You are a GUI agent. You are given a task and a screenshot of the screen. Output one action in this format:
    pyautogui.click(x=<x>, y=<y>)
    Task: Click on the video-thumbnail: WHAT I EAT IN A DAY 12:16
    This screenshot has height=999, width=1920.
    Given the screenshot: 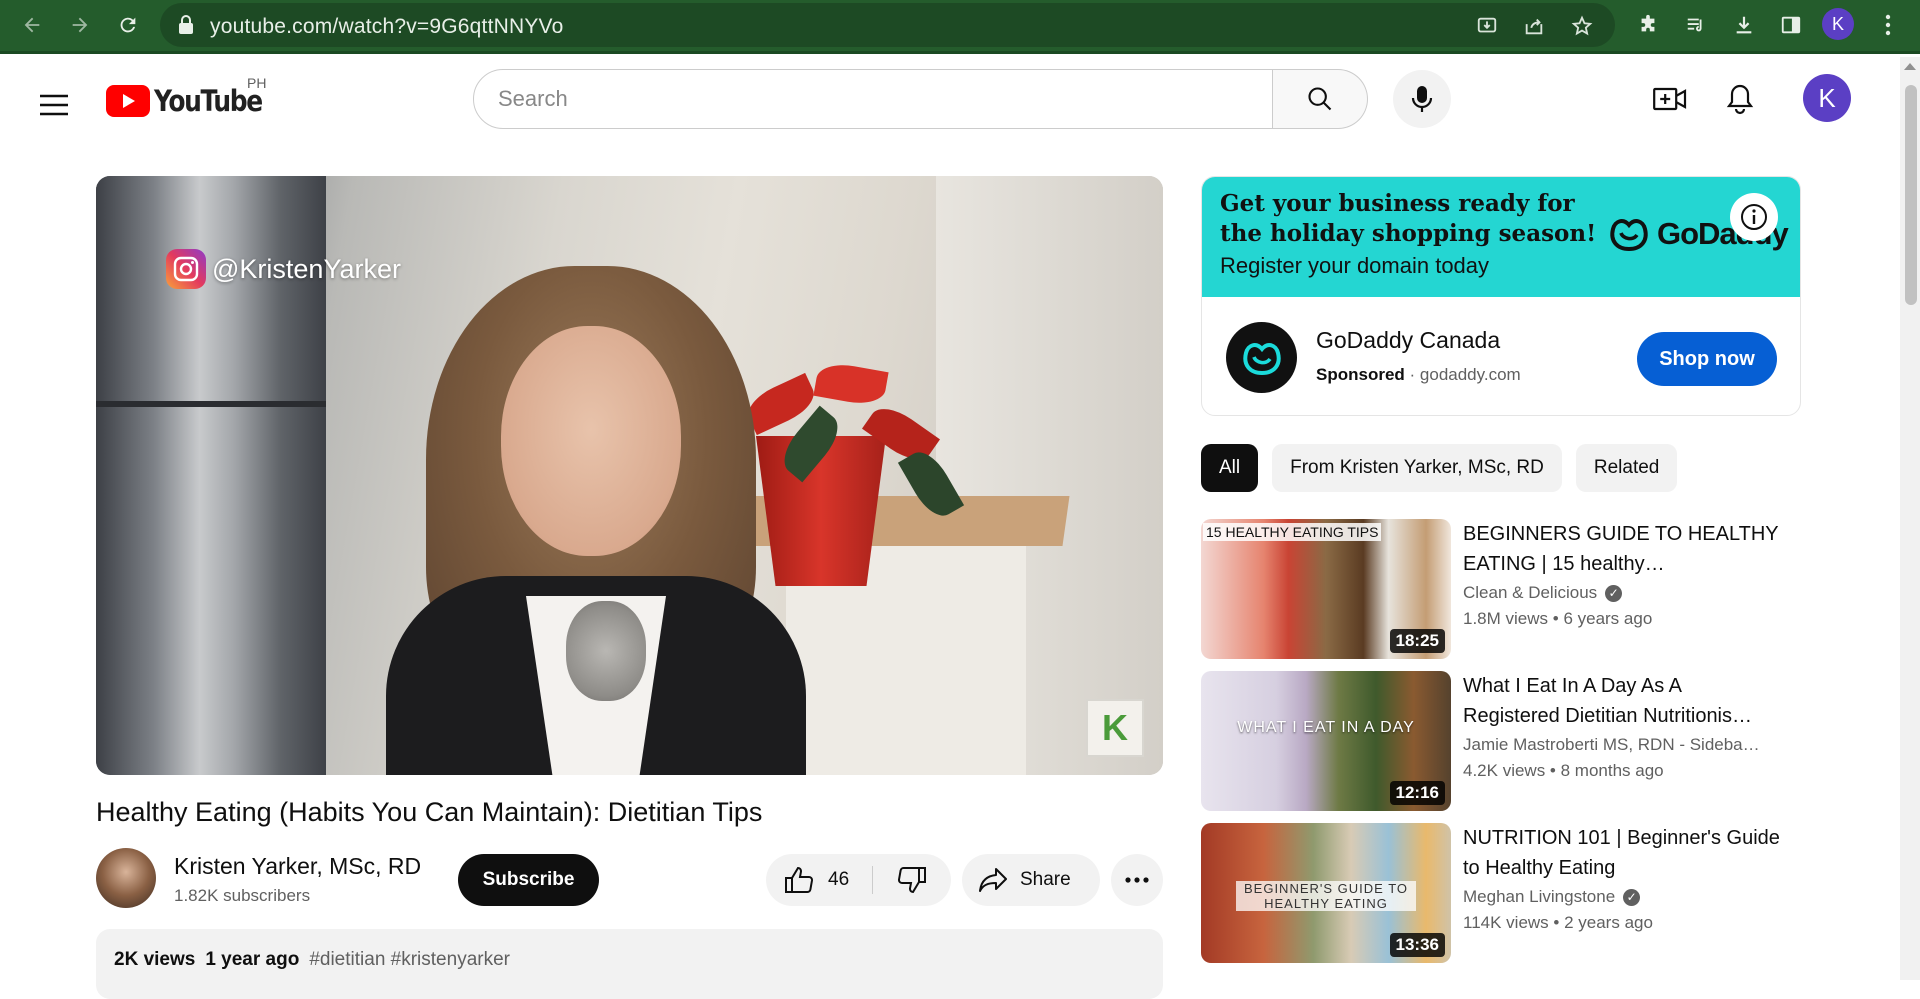 What is the action you would take?
    pyautogui.click(x=1326, y=741)
    